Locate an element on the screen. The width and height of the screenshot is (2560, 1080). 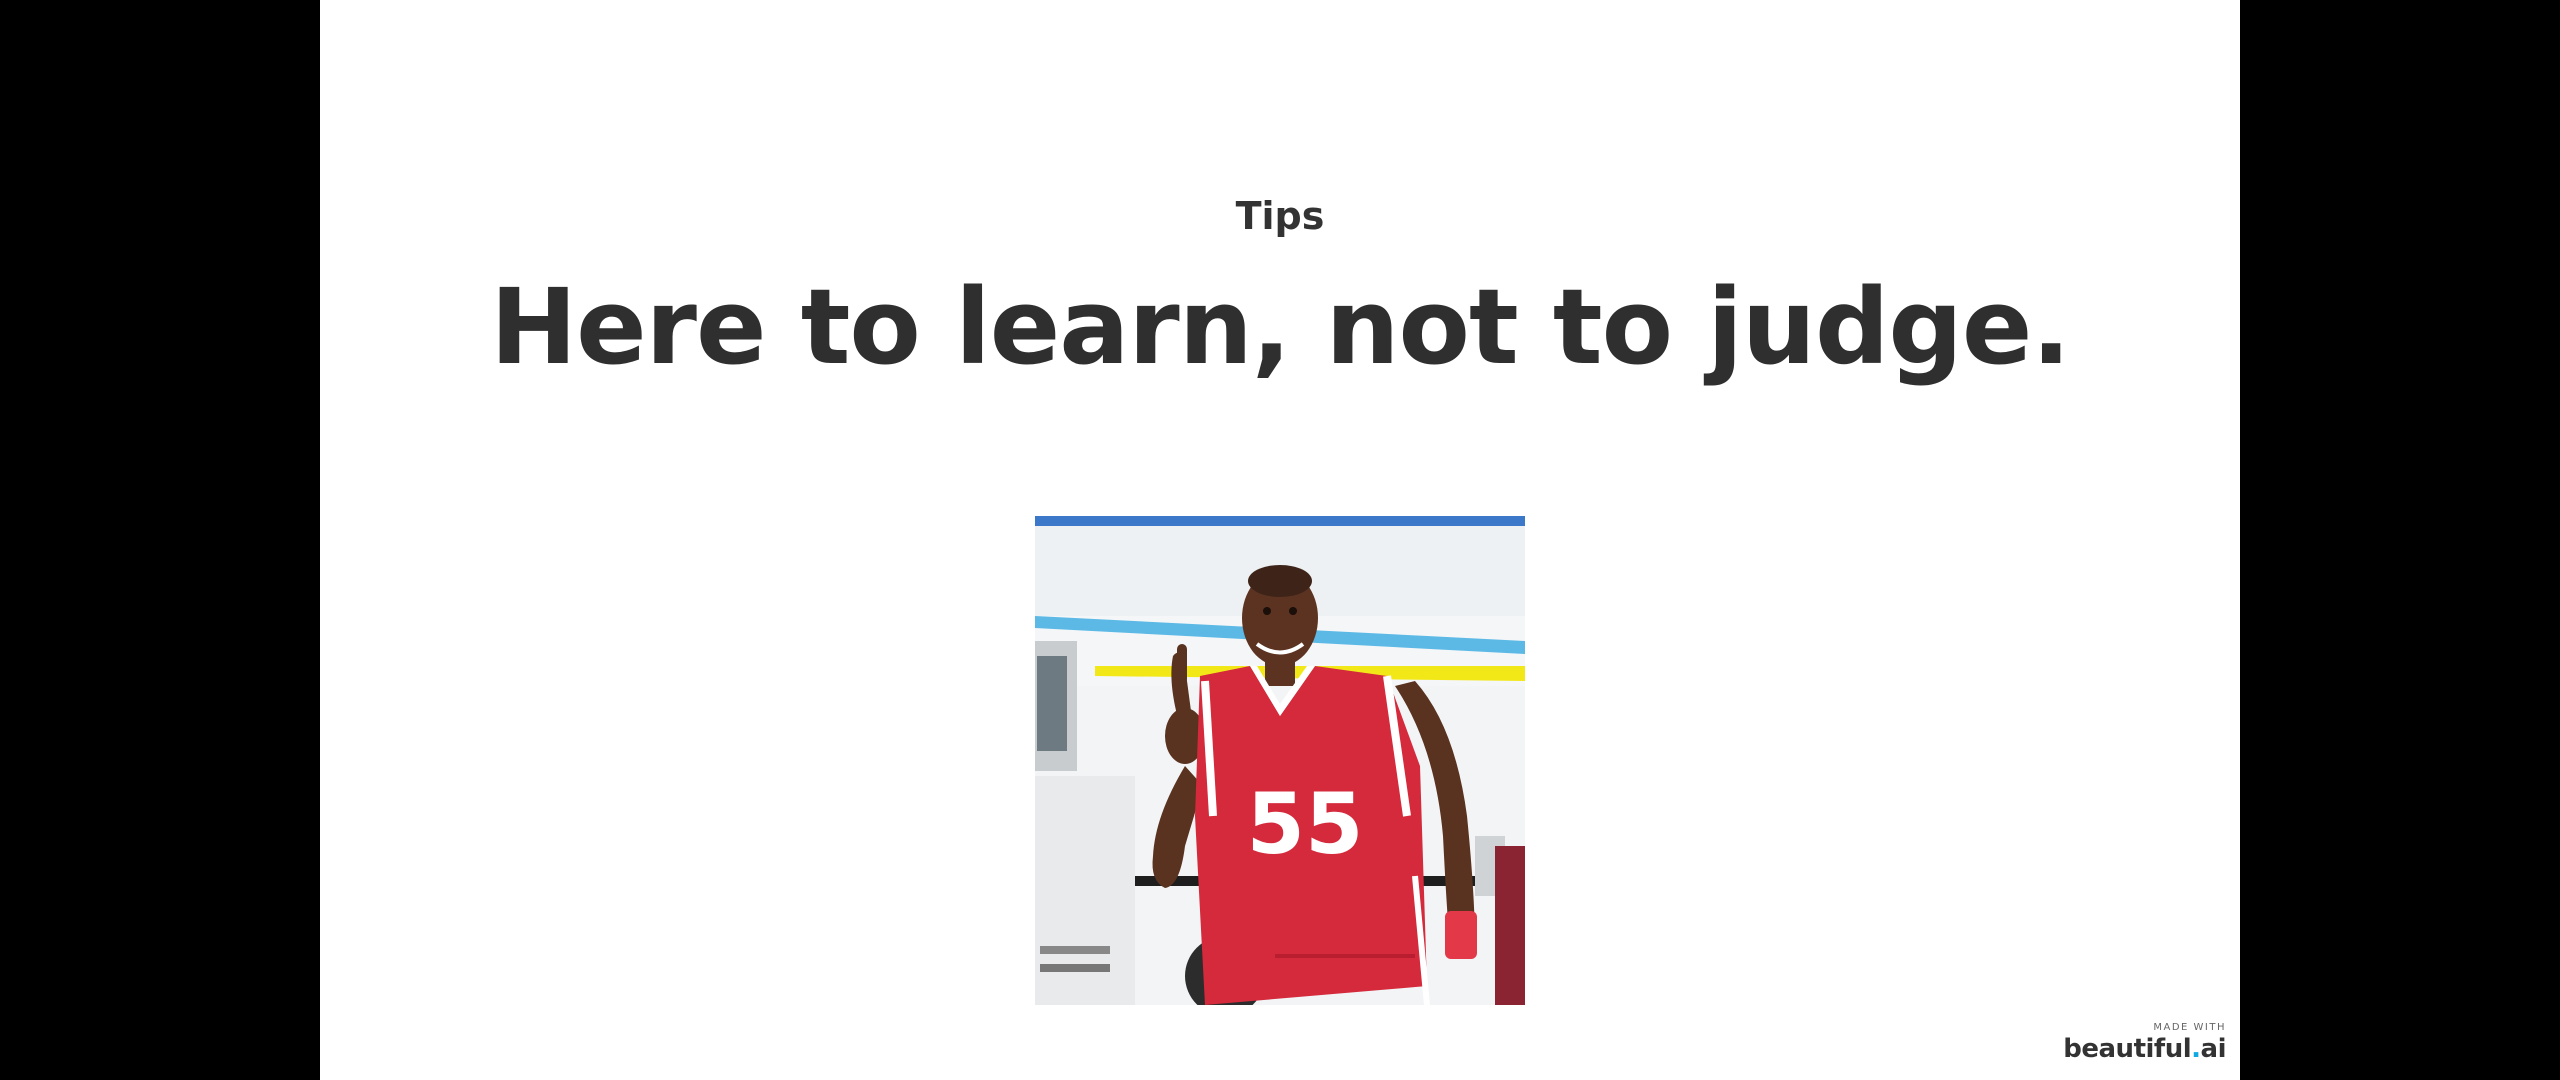
basketball-player-illustration: 55 is located at coordinates (1280, 760).